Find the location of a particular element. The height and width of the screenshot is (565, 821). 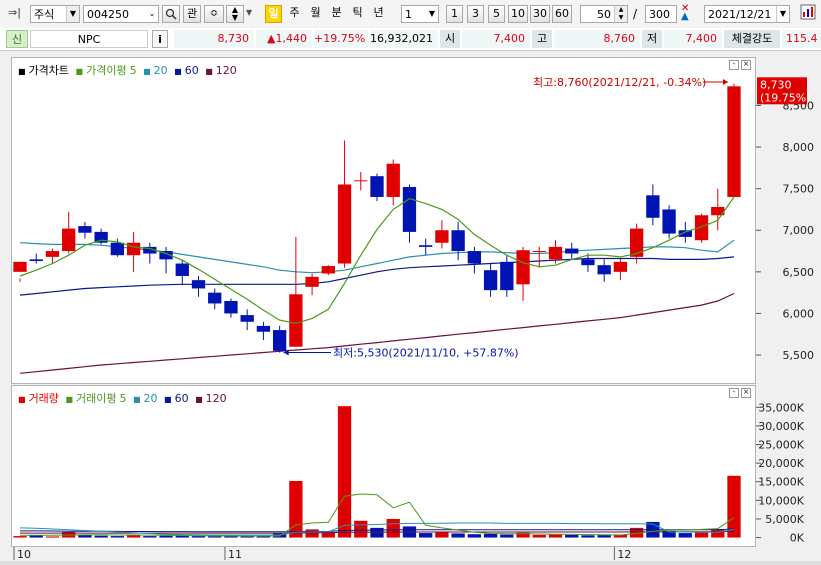

price-axis-label: 5,500 is located at coordinates (799, 355).